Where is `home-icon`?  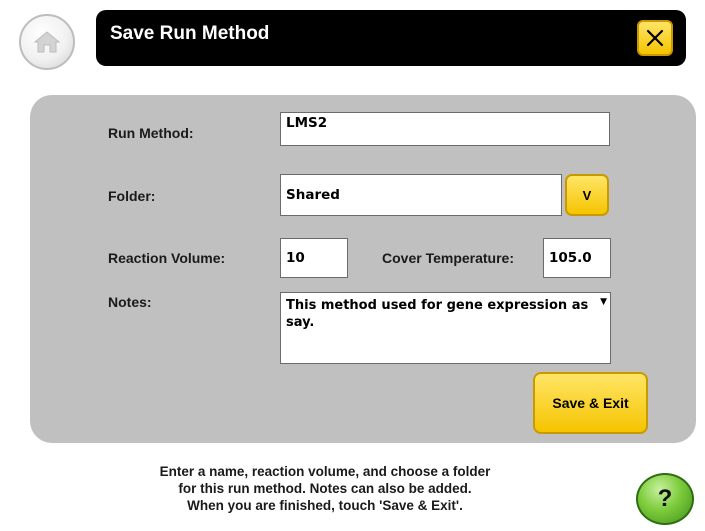 home-icon is located at coordinates (47, 42).